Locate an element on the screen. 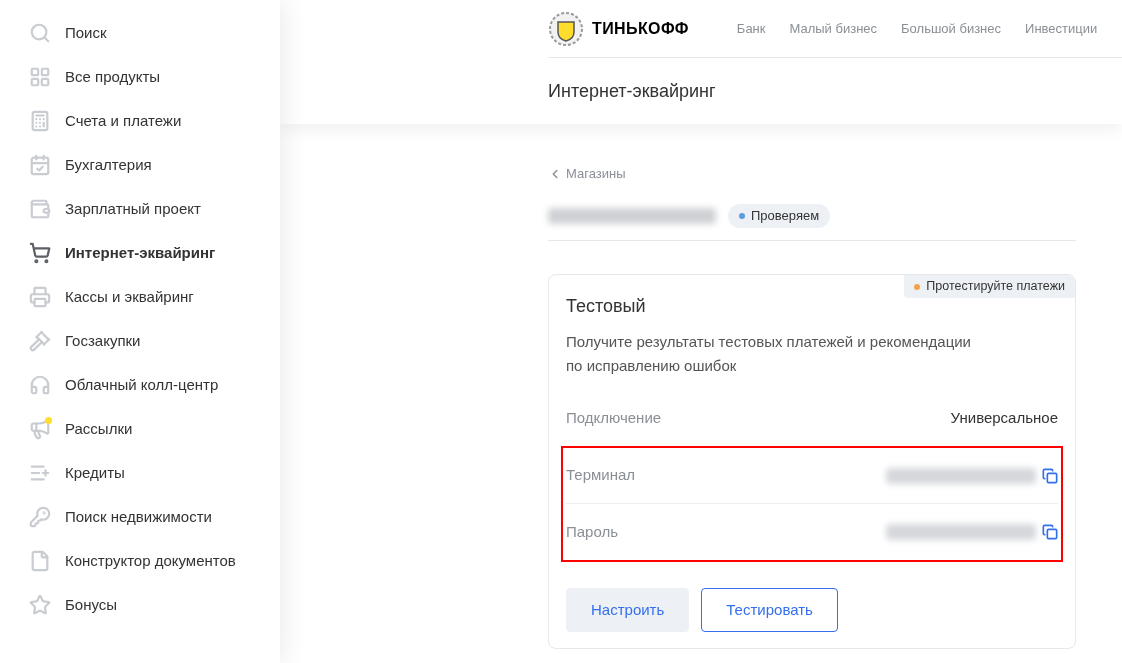  document-icon is located at coordinates (40, 561).